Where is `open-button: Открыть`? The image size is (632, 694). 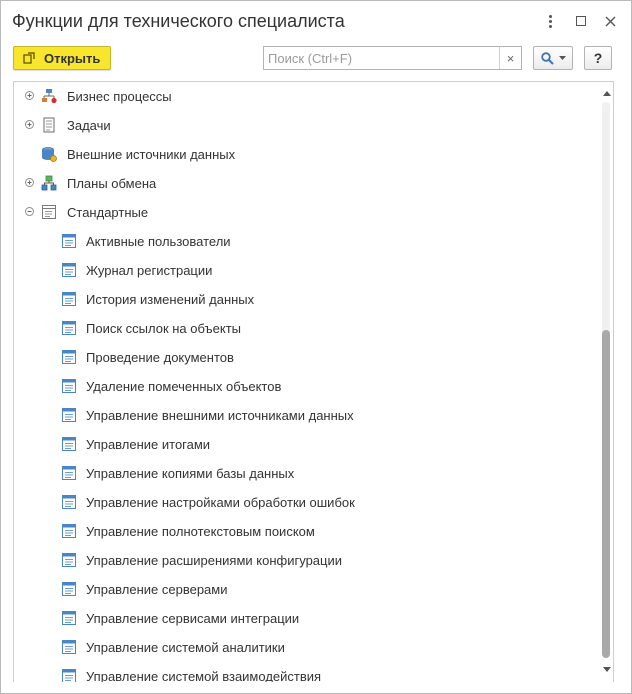
open-button: Открыть is located at coordinates (62, 58).